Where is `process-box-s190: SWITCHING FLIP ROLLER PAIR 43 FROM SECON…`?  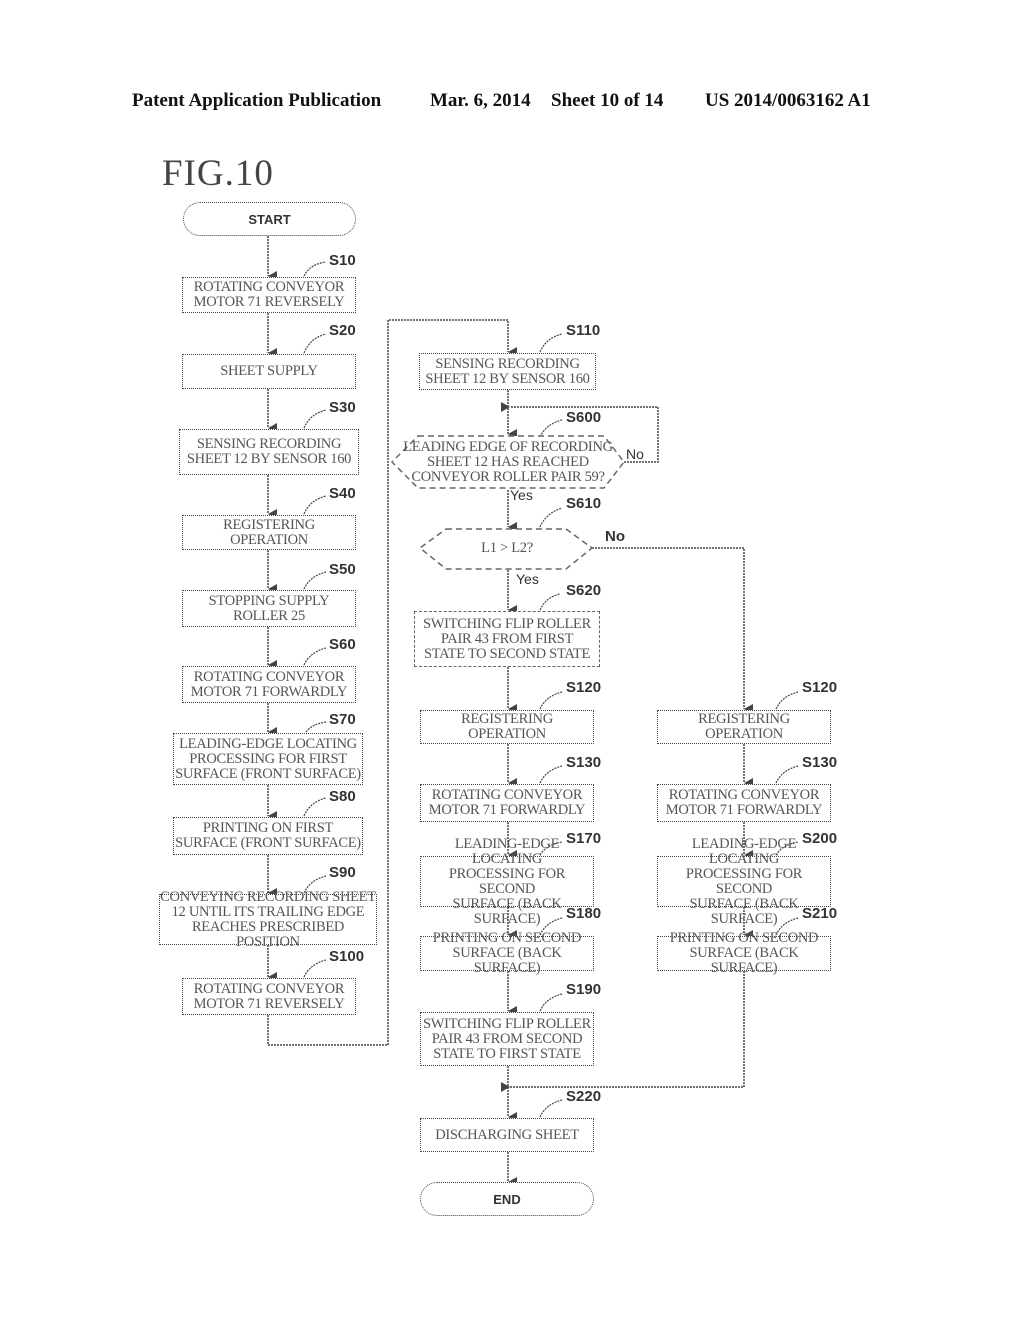 process-box-s190: SWITCHING FLIP ROLLER PAIR 43 FROM SECON… is located at coordinates (507, 1039).